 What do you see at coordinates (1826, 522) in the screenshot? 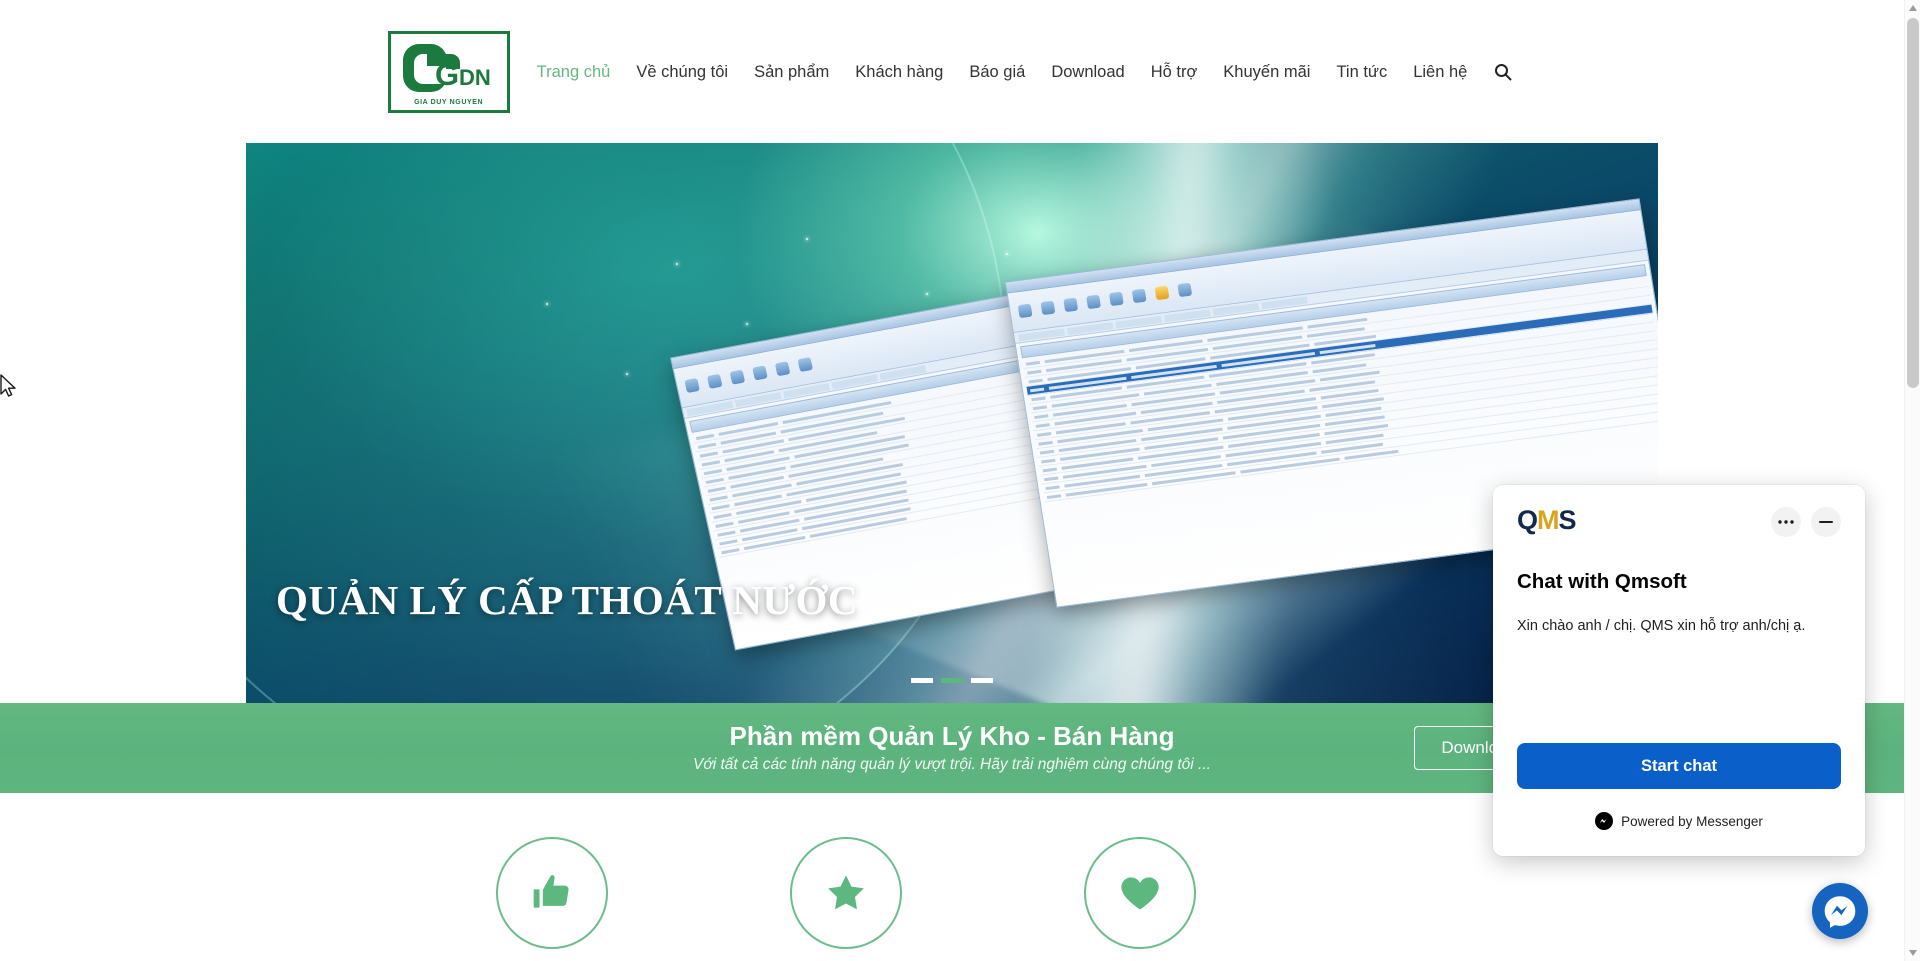
I see `minimize-icon` at bounding box center [1826, 522].